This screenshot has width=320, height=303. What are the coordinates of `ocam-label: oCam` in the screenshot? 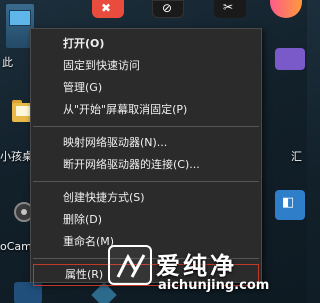 It's located at (16, 246).